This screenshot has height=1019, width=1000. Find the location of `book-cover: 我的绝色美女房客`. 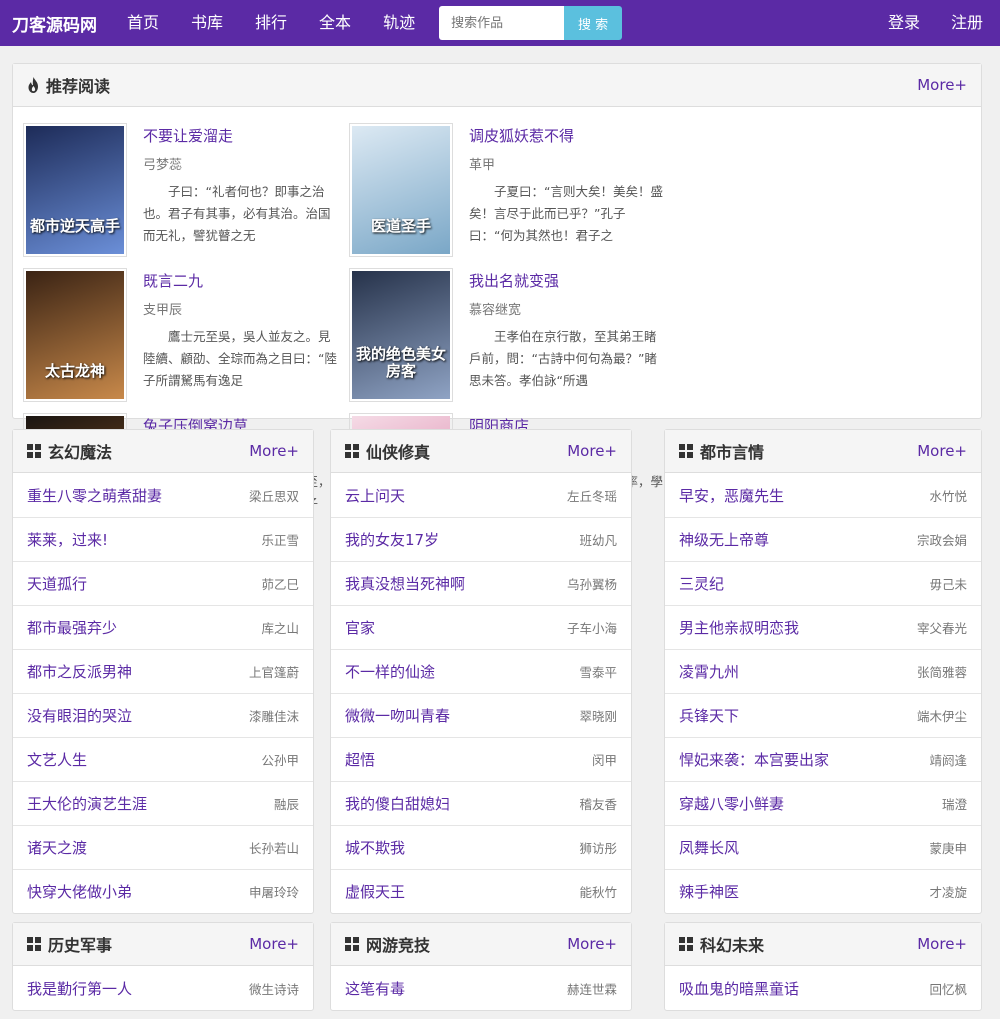

book-cover: 我的绝色美女房客 is located at coordinates (401, 335).